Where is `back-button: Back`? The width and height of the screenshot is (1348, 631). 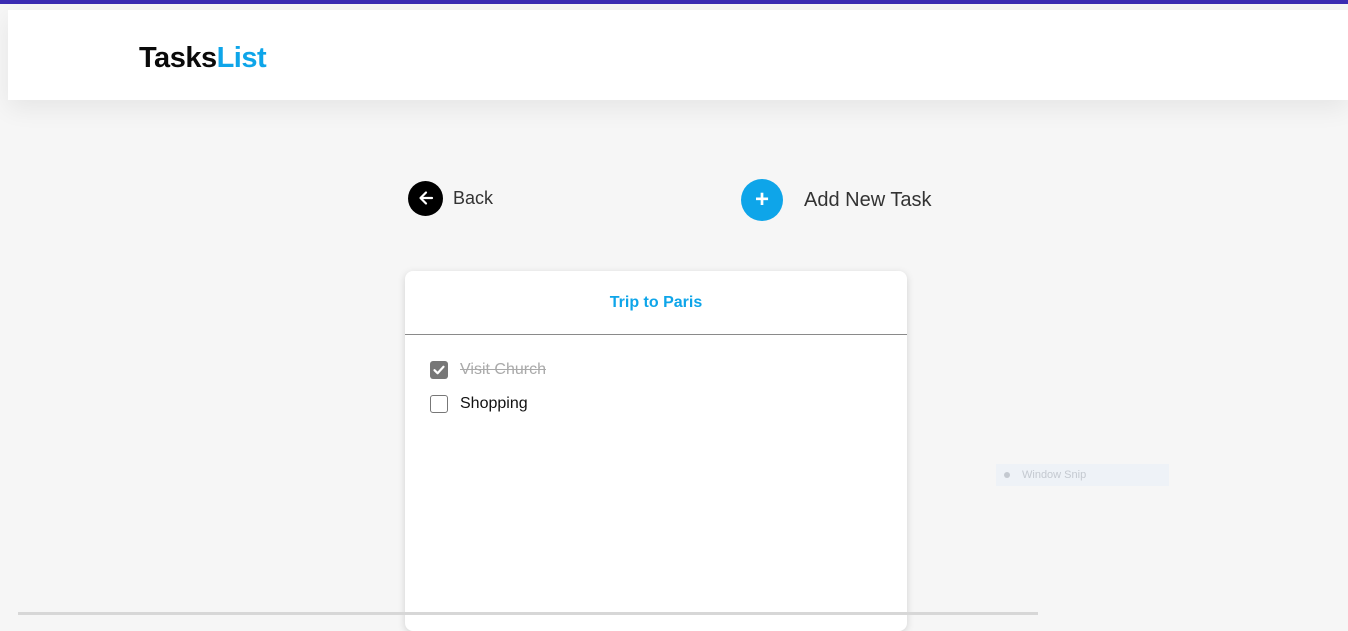
back-button: Back is located at coordinates (450, 198).